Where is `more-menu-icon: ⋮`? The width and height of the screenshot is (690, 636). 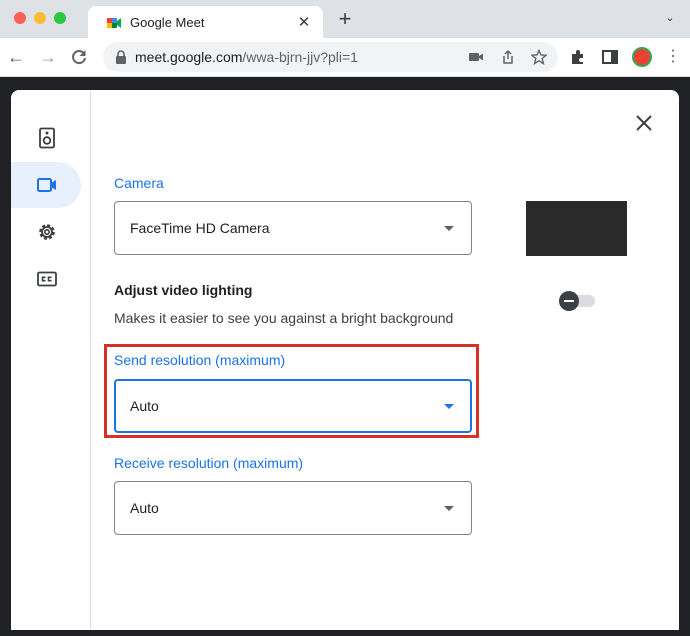 more-menu-icon: ⋮ is located at coordinates (673, 57).